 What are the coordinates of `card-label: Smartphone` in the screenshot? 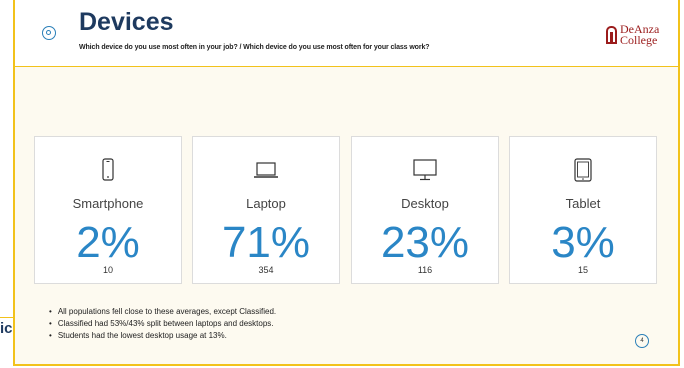 It's located at (108, 203).